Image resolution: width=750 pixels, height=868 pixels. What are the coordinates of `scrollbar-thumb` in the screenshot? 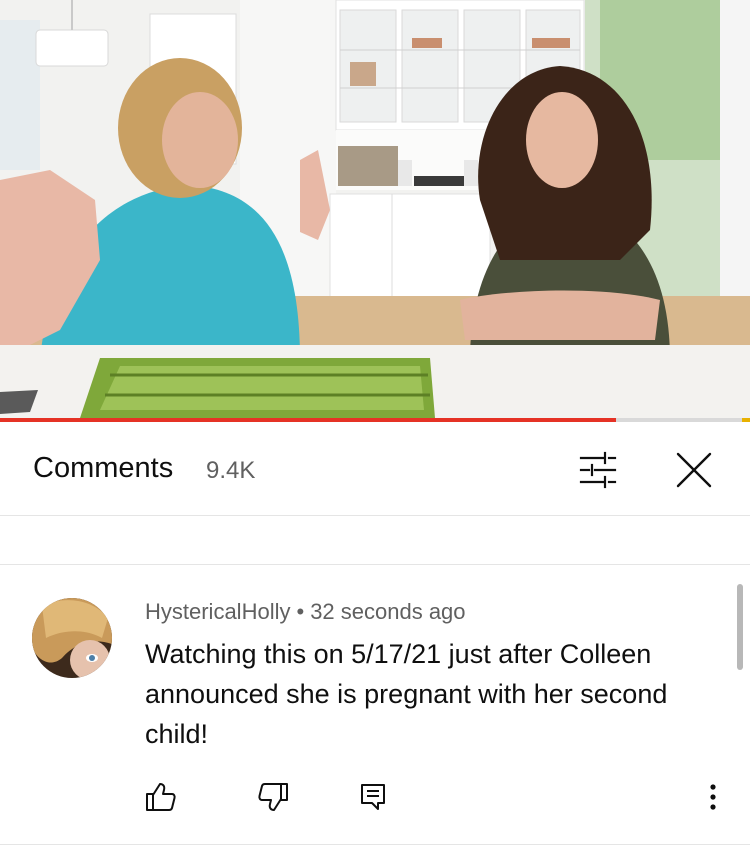 It's located at (740, 627).